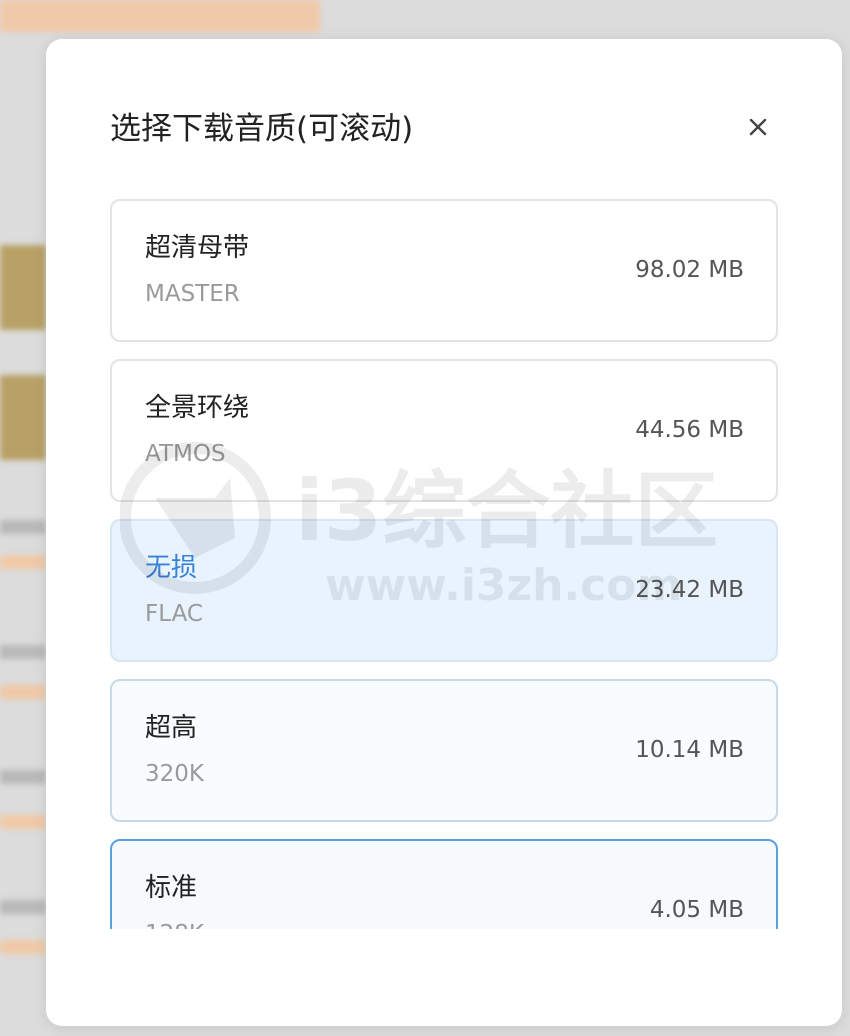  What do you see at coordinates (444, 750) in the screenshot?
I see `quality-option-320k: 超高 320K 10.14 MB` at bounding box center [444, 750].